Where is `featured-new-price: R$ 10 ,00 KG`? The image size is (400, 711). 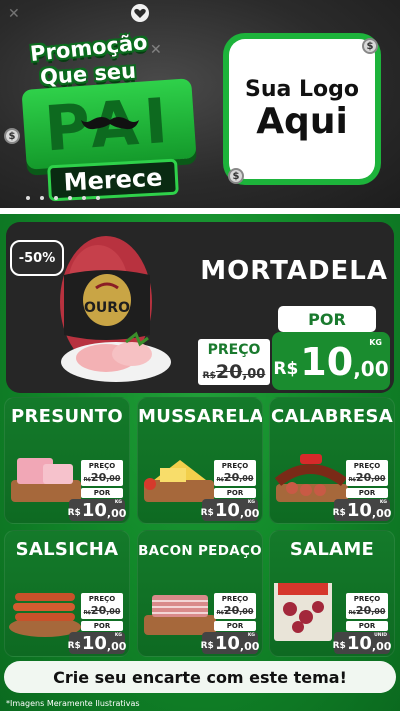
featured-new-price: R$ 10 ,00 KG is located at coordinates (331, 361).